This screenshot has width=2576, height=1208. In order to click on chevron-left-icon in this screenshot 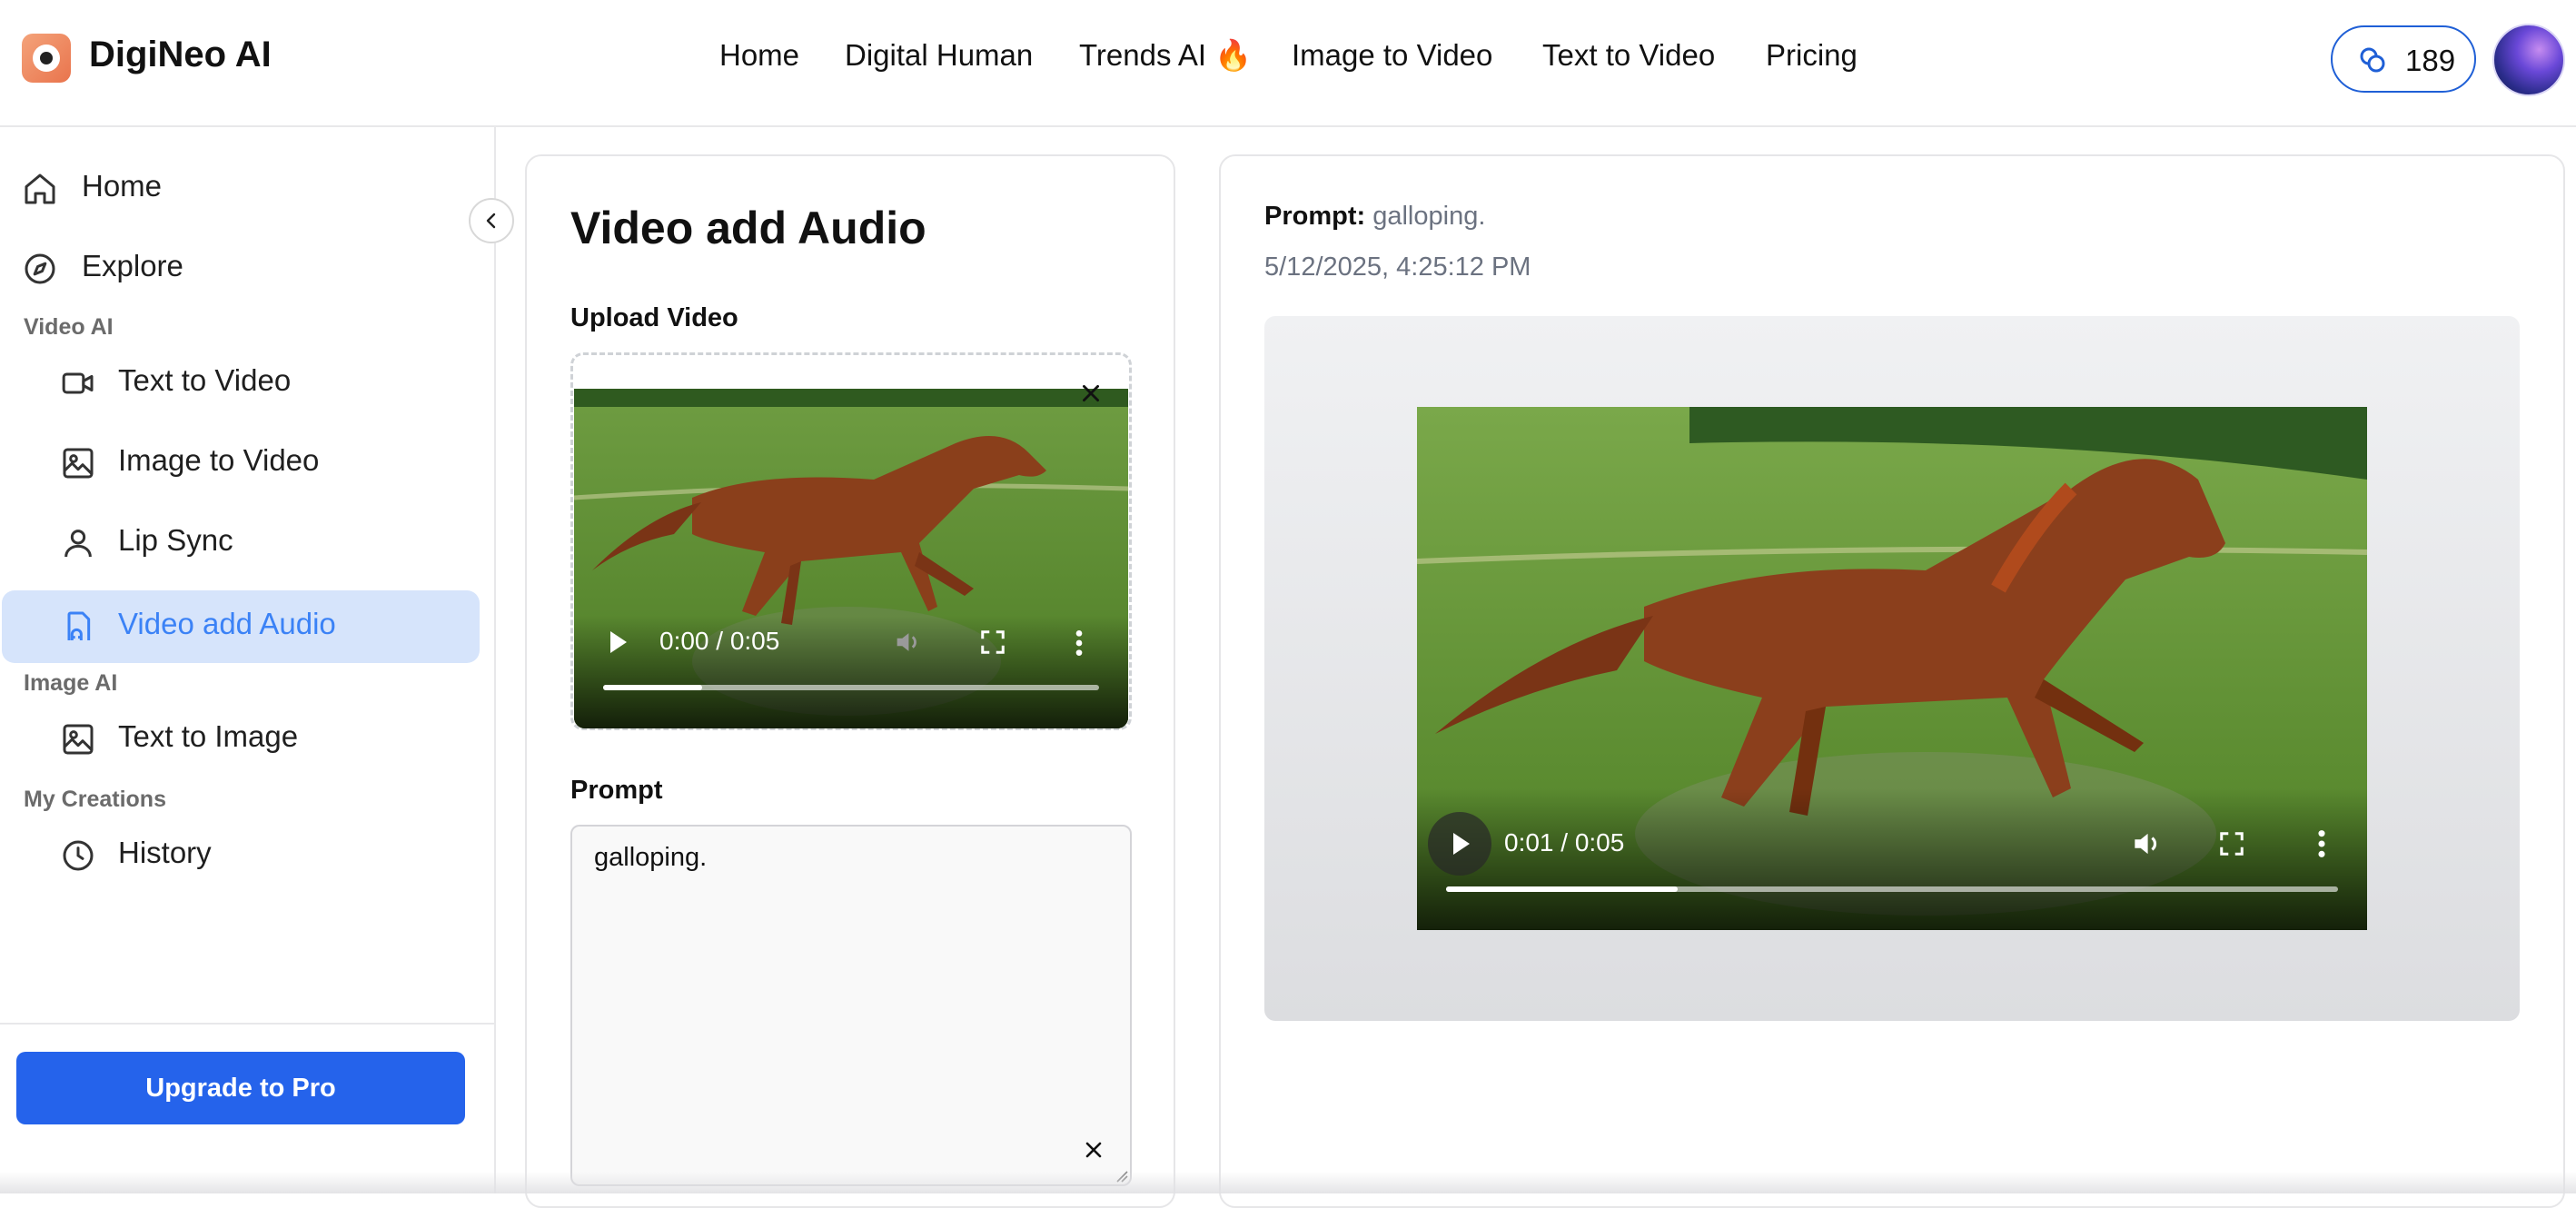, I will do `click(491, 221)`.